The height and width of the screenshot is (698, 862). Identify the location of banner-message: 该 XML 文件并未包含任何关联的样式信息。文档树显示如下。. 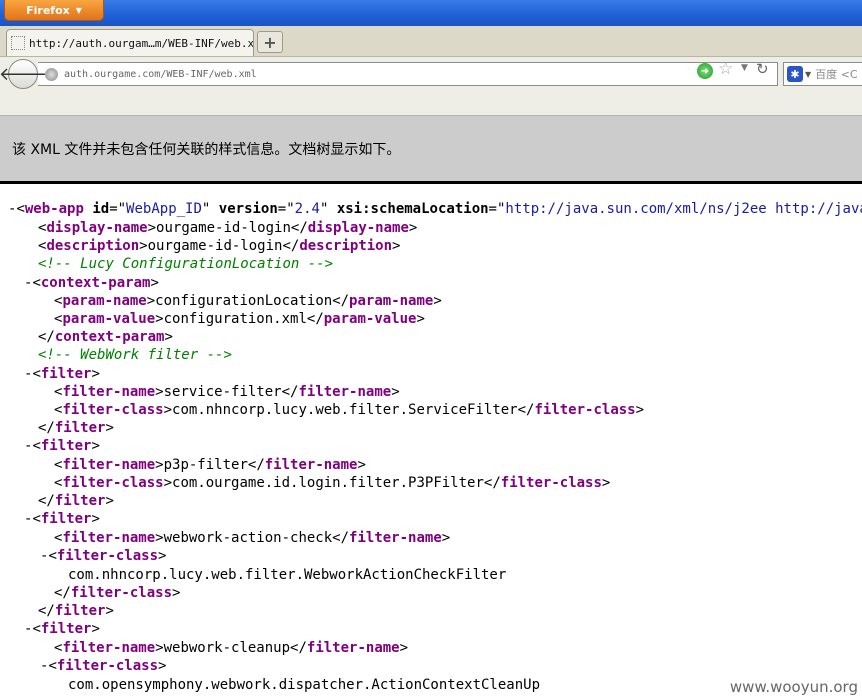
(206, 150).